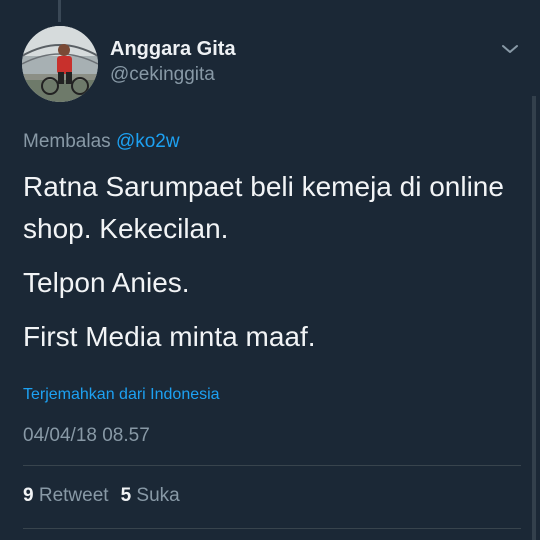  I want to click on retweet-label: Retweet, so click(73, 495).